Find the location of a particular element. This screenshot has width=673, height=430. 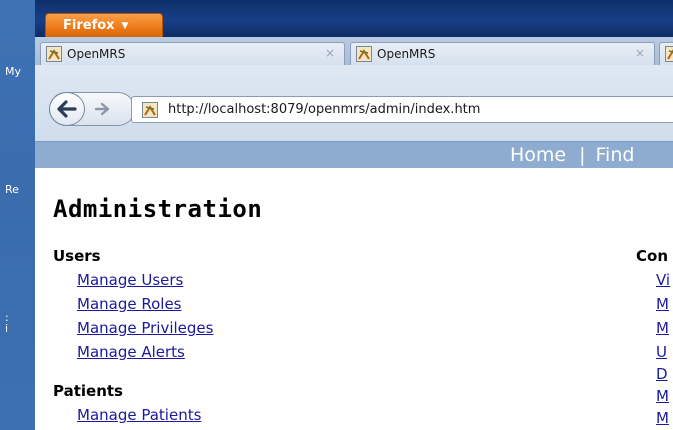

desktop-icon-label: Re is located at coordinates (12, 189).